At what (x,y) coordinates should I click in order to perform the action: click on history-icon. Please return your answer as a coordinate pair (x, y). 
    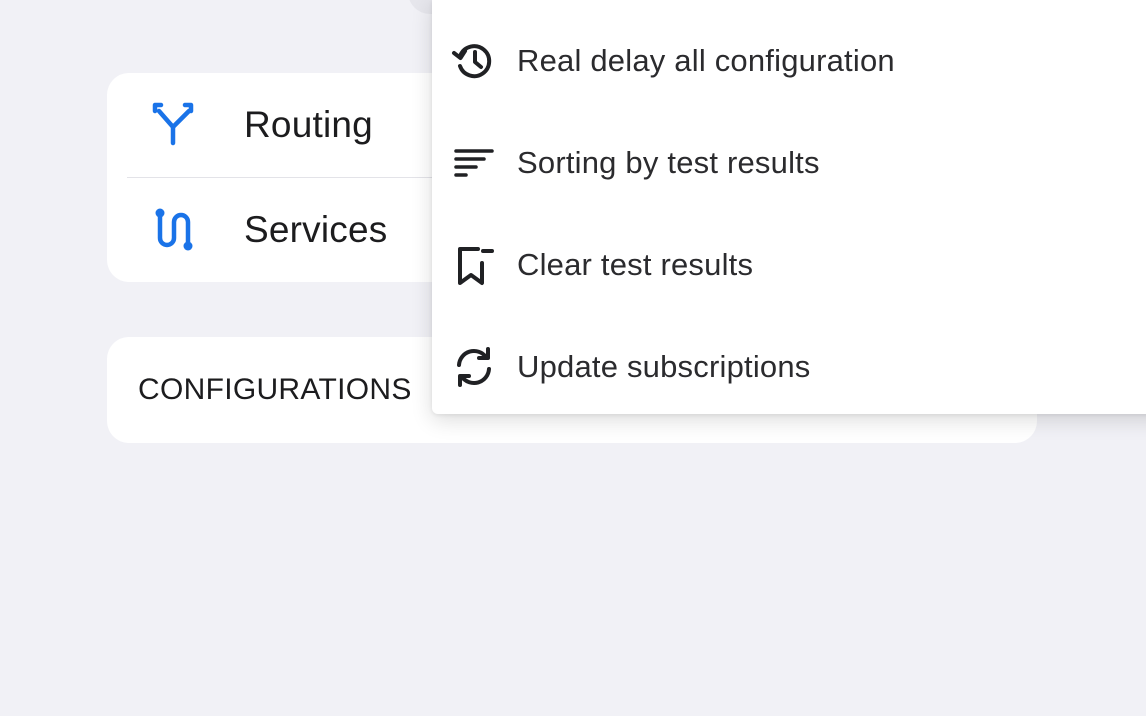
    Looking at the image, I should click on (474, 61).